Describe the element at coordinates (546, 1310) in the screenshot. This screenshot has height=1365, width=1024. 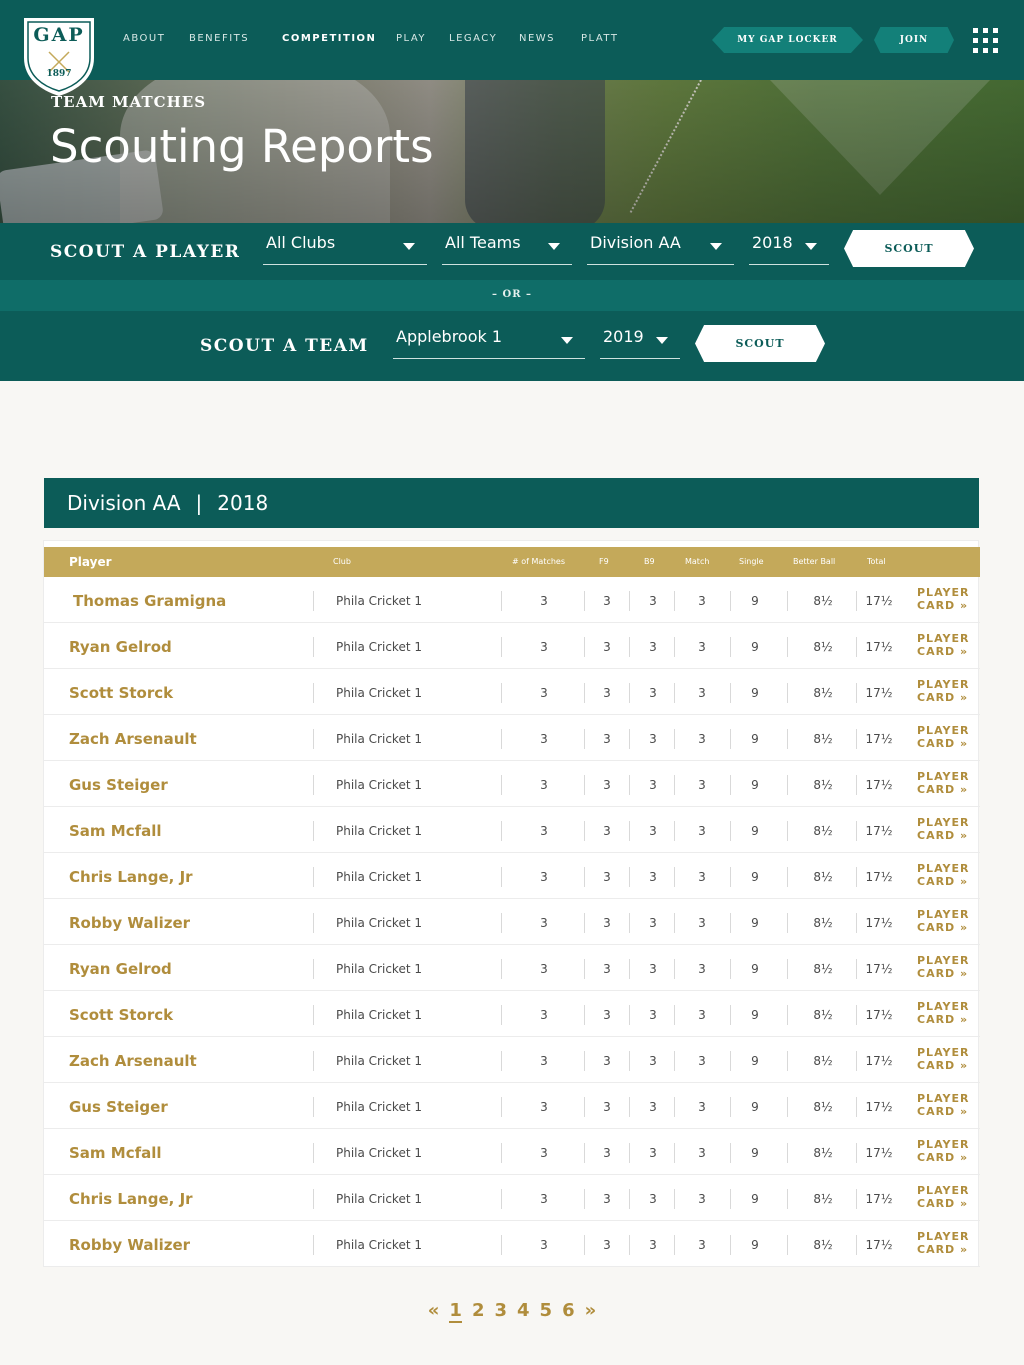
I see `pagination-page-5: 5` at that location.